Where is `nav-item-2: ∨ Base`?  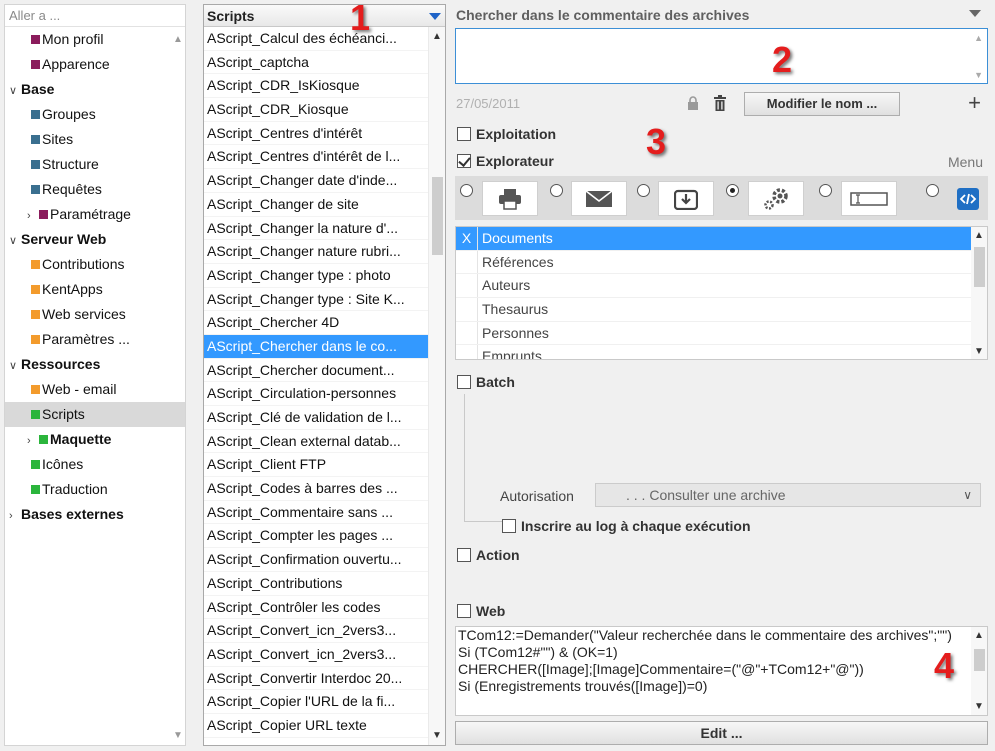
nav-item-2: ∨ Base is located at coordinates (95, 89).